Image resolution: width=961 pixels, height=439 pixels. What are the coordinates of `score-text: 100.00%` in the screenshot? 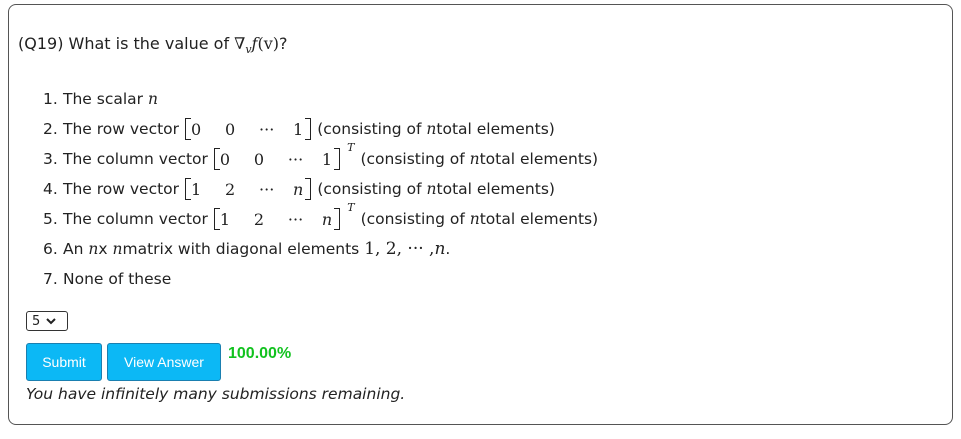 It's located at (260, 353).